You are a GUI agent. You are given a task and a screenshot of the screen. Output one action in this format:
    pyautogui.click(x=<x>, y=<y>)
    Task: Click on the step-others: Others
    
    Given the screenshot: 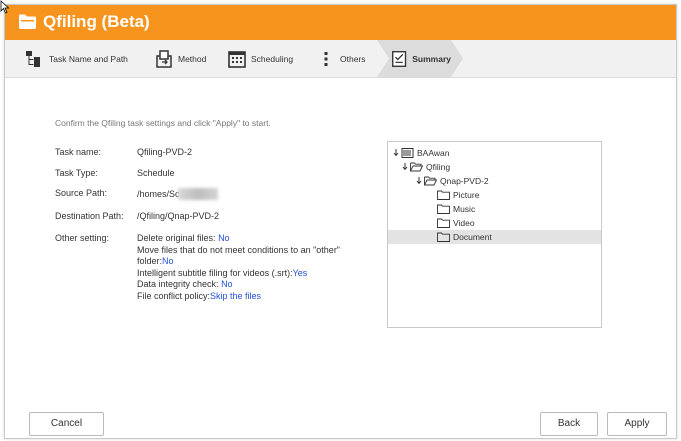 What is the action you would take?
    pyautogui.click(x=341, y=58)
    